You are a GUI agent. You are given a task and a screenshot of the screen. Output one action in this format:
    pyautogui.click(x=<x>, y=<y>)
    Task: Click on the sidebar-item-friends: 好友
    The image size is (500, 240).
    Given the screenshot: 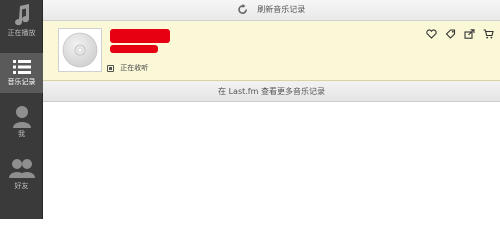 What is the action you would take?
    pyautogui.click(x=21, y=175)
    